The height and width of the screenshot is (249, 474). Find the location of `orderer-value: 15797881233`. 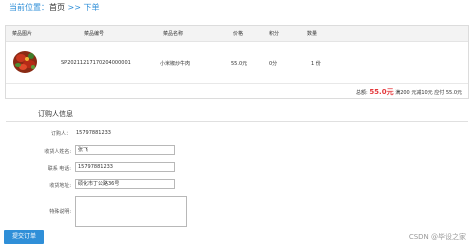

orderer-value: 15797881233 is located at coordinates (93, 133).